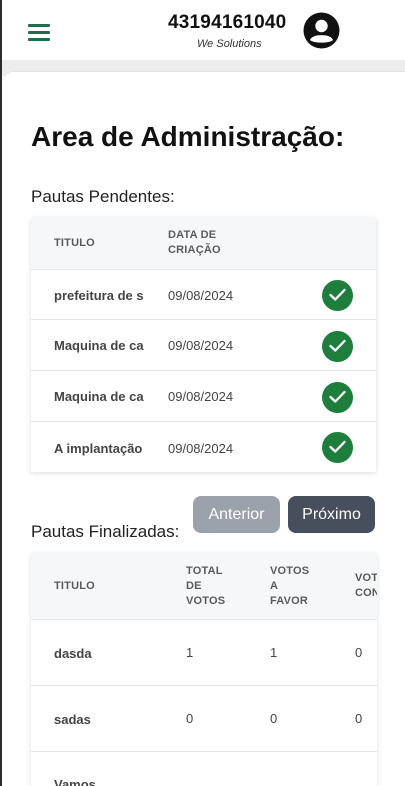  Describe the element at coordinates (204, 718) in the screenshot. I see `table-row: sadas 0 0 0` at that location.